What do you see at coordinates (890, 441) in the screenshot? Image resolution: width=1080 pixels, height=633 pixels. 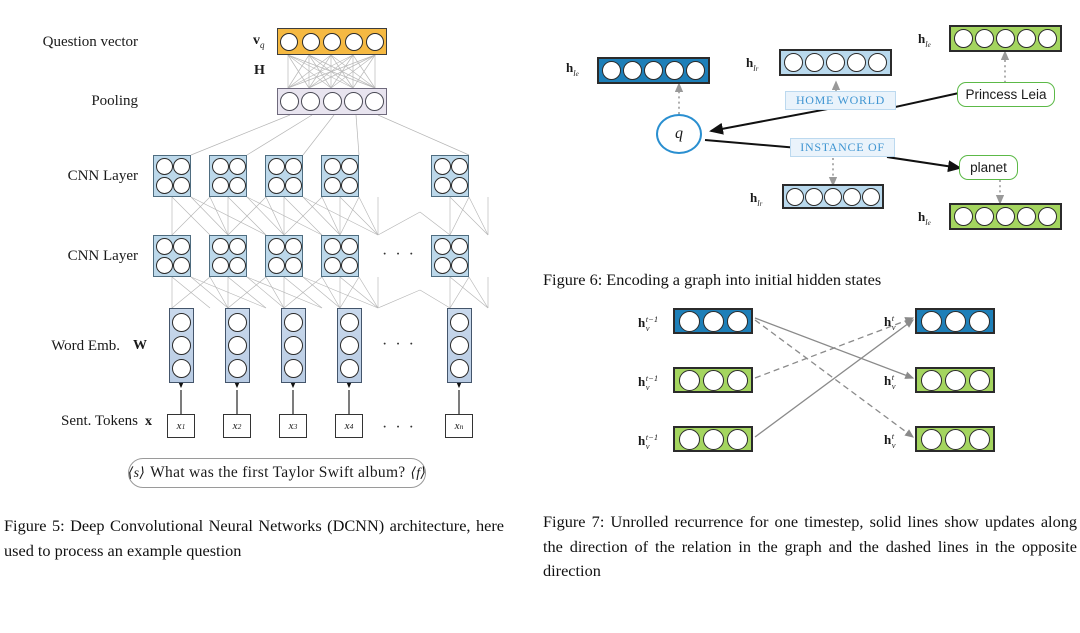 I see `fig7-label-right-3: htv` at bounding box center [890, 441].